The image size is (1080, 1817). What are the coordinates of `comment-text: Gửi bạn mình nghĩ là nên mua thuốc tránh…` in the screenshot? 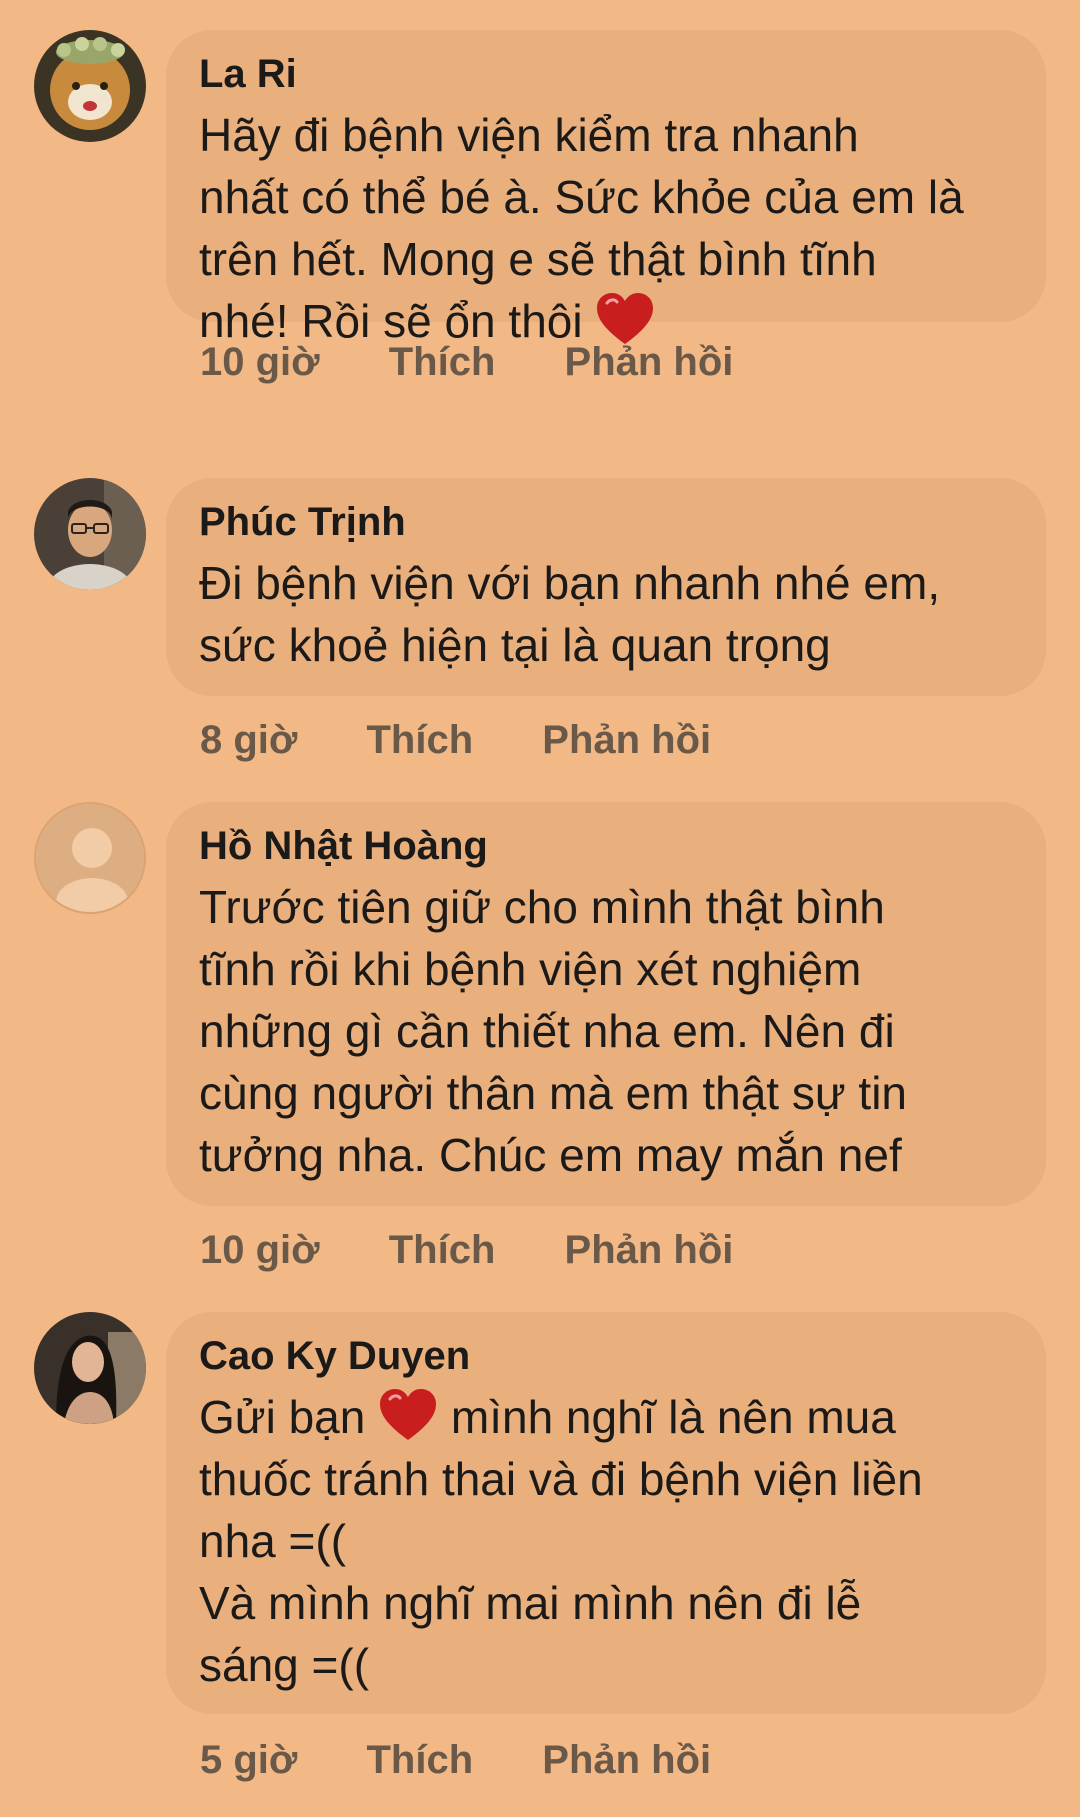 It's located at (607, 1541).